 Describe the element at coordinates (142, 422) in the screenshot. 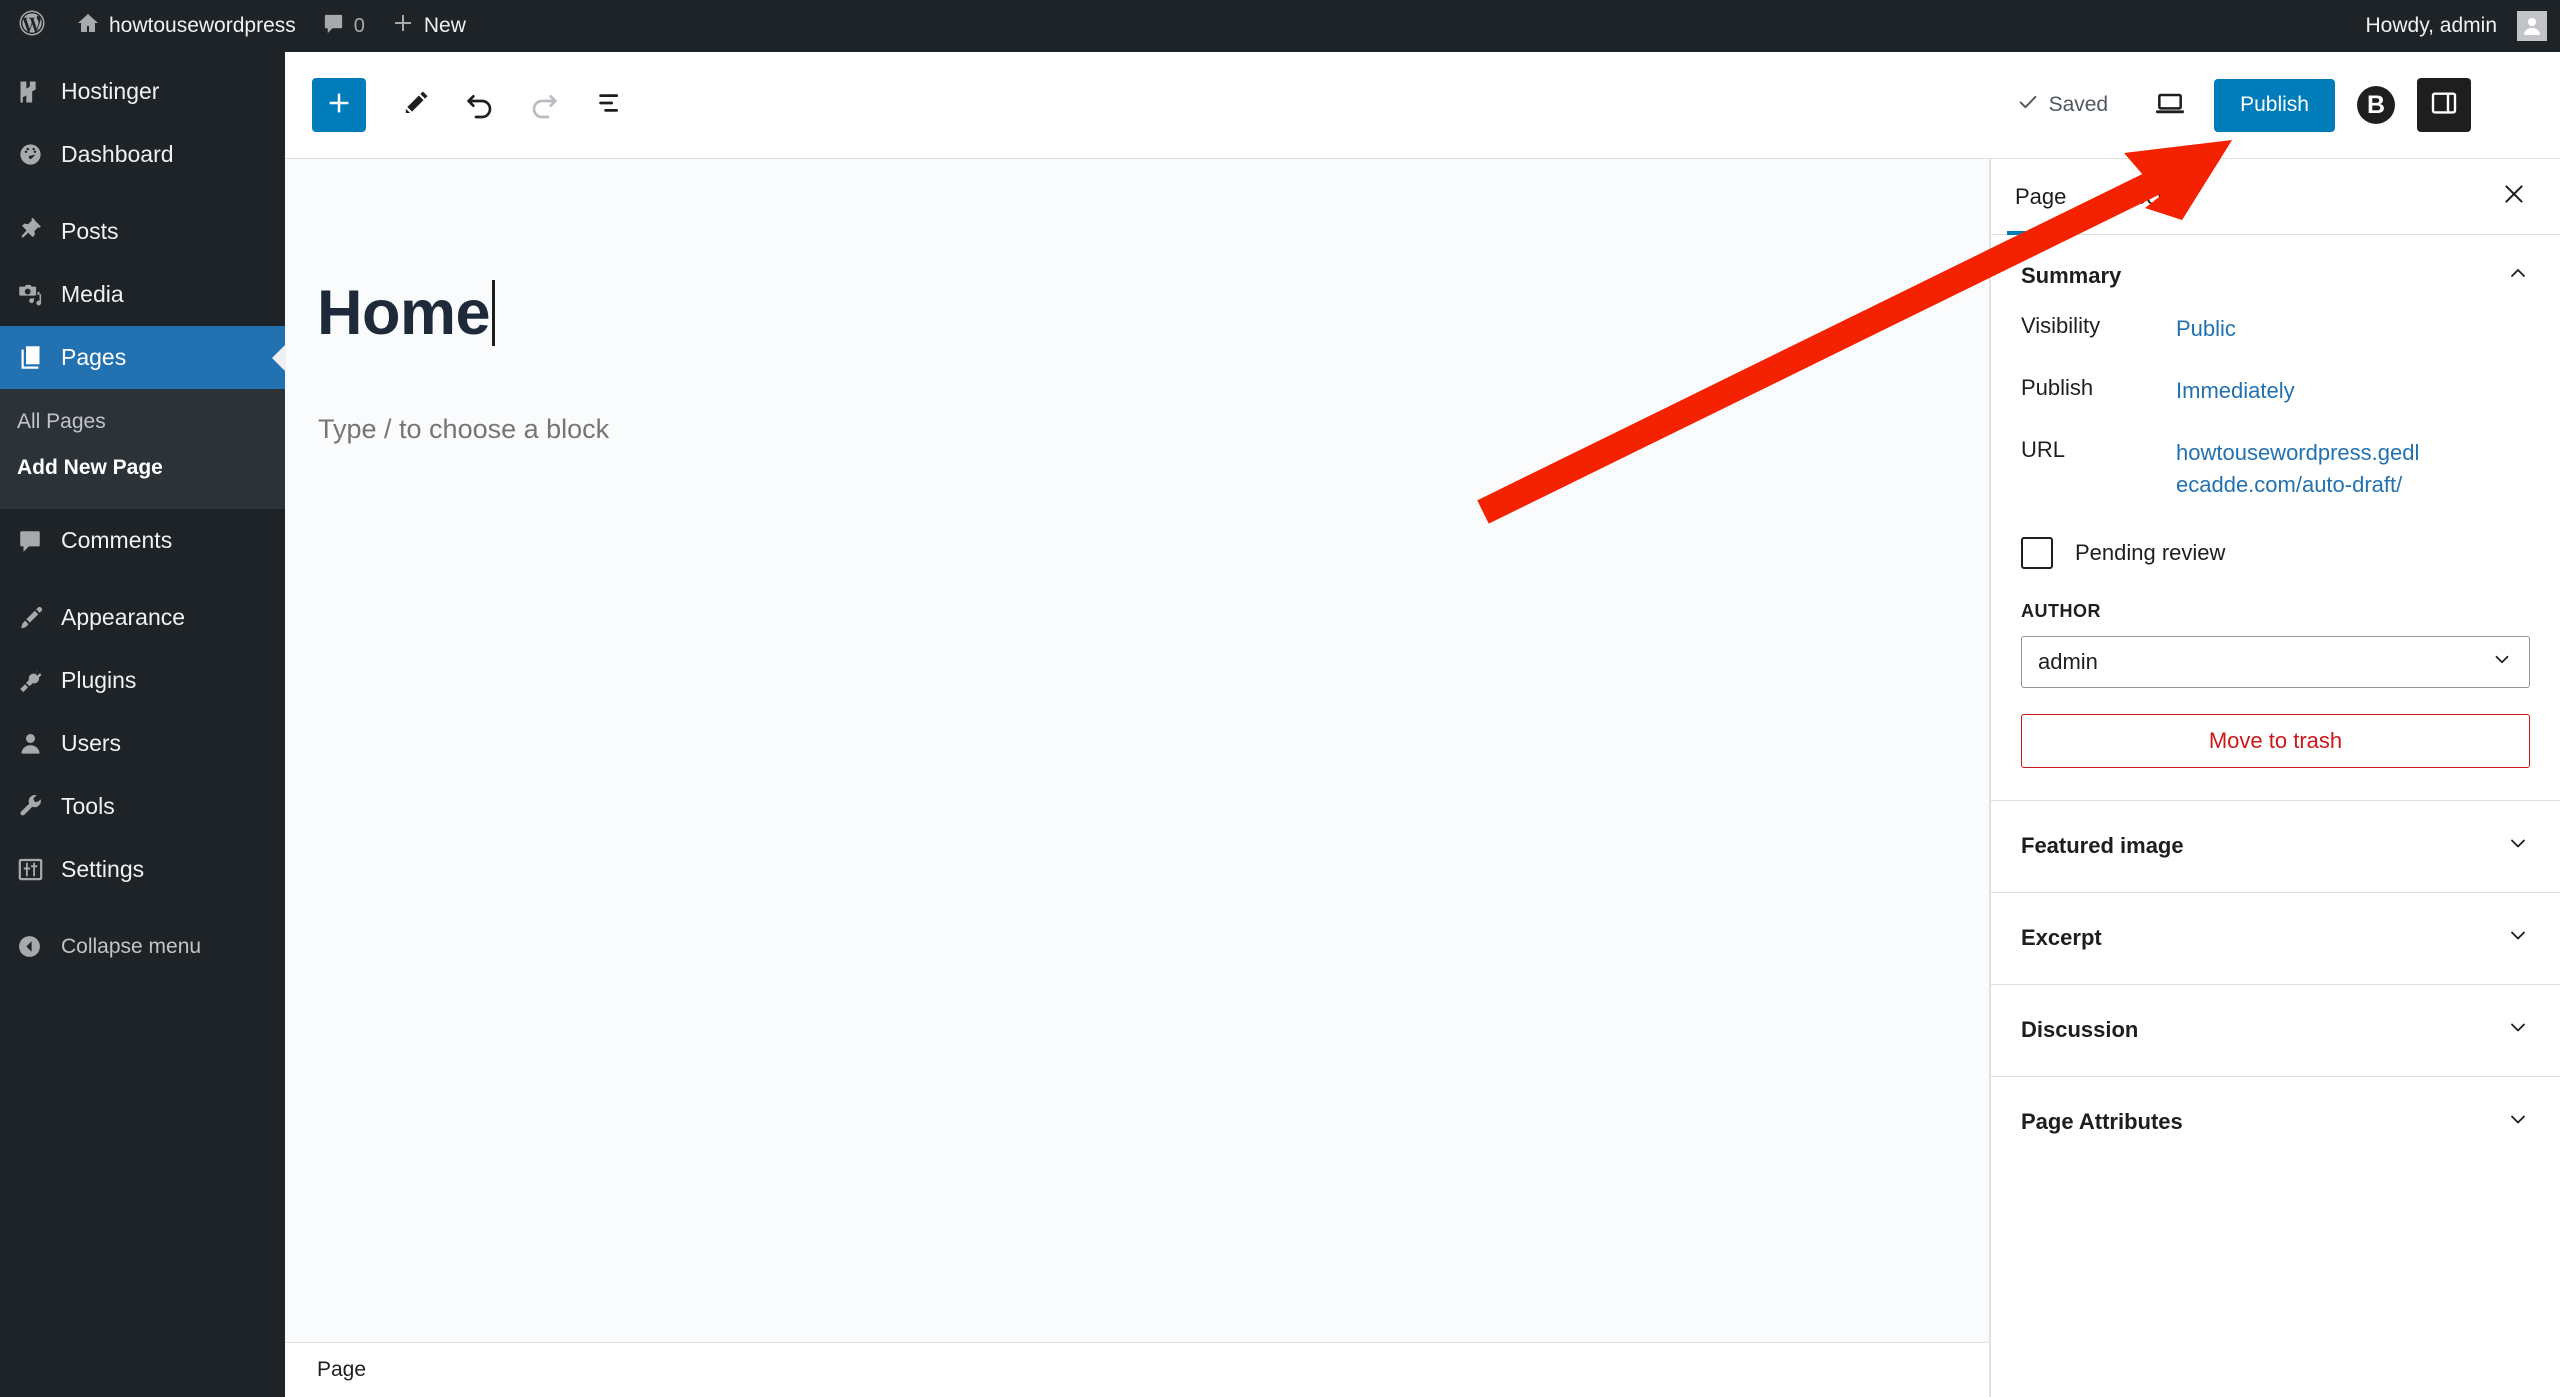

I see `submenu-item-all-pages: All Pages` at that location.